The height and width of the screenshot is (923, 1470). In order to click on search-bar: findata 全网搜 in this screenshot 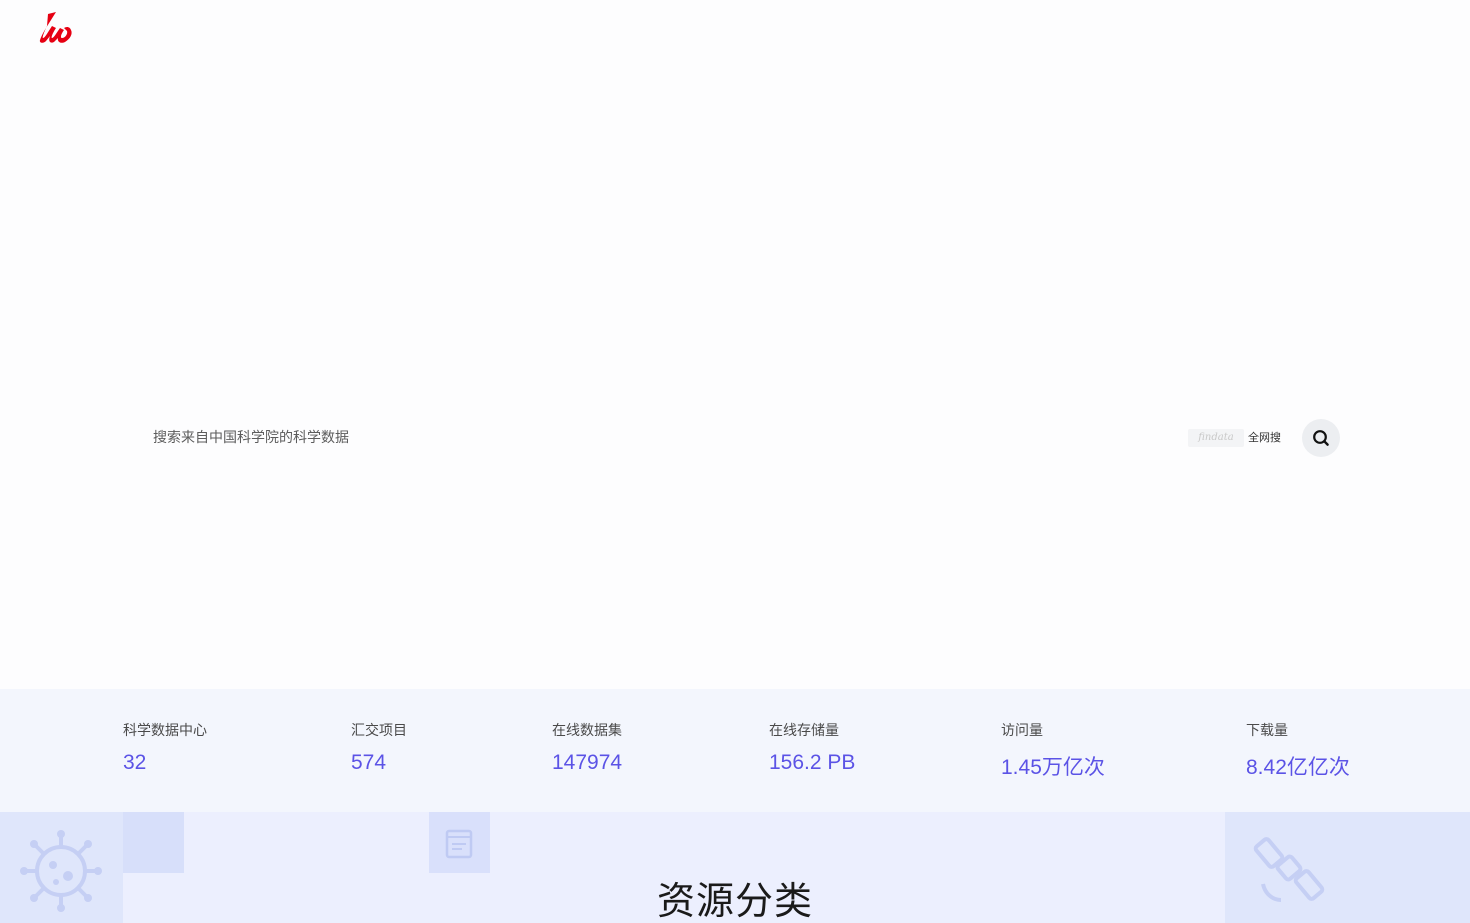, I will do `click(740, 438)`.